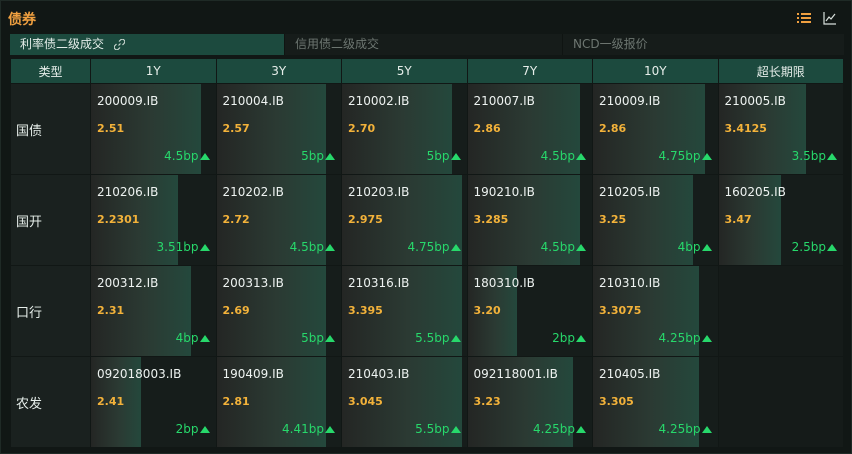  Describe the element at coordinates (780, 311) in the screenshot. I see `empty-cell` at that location.